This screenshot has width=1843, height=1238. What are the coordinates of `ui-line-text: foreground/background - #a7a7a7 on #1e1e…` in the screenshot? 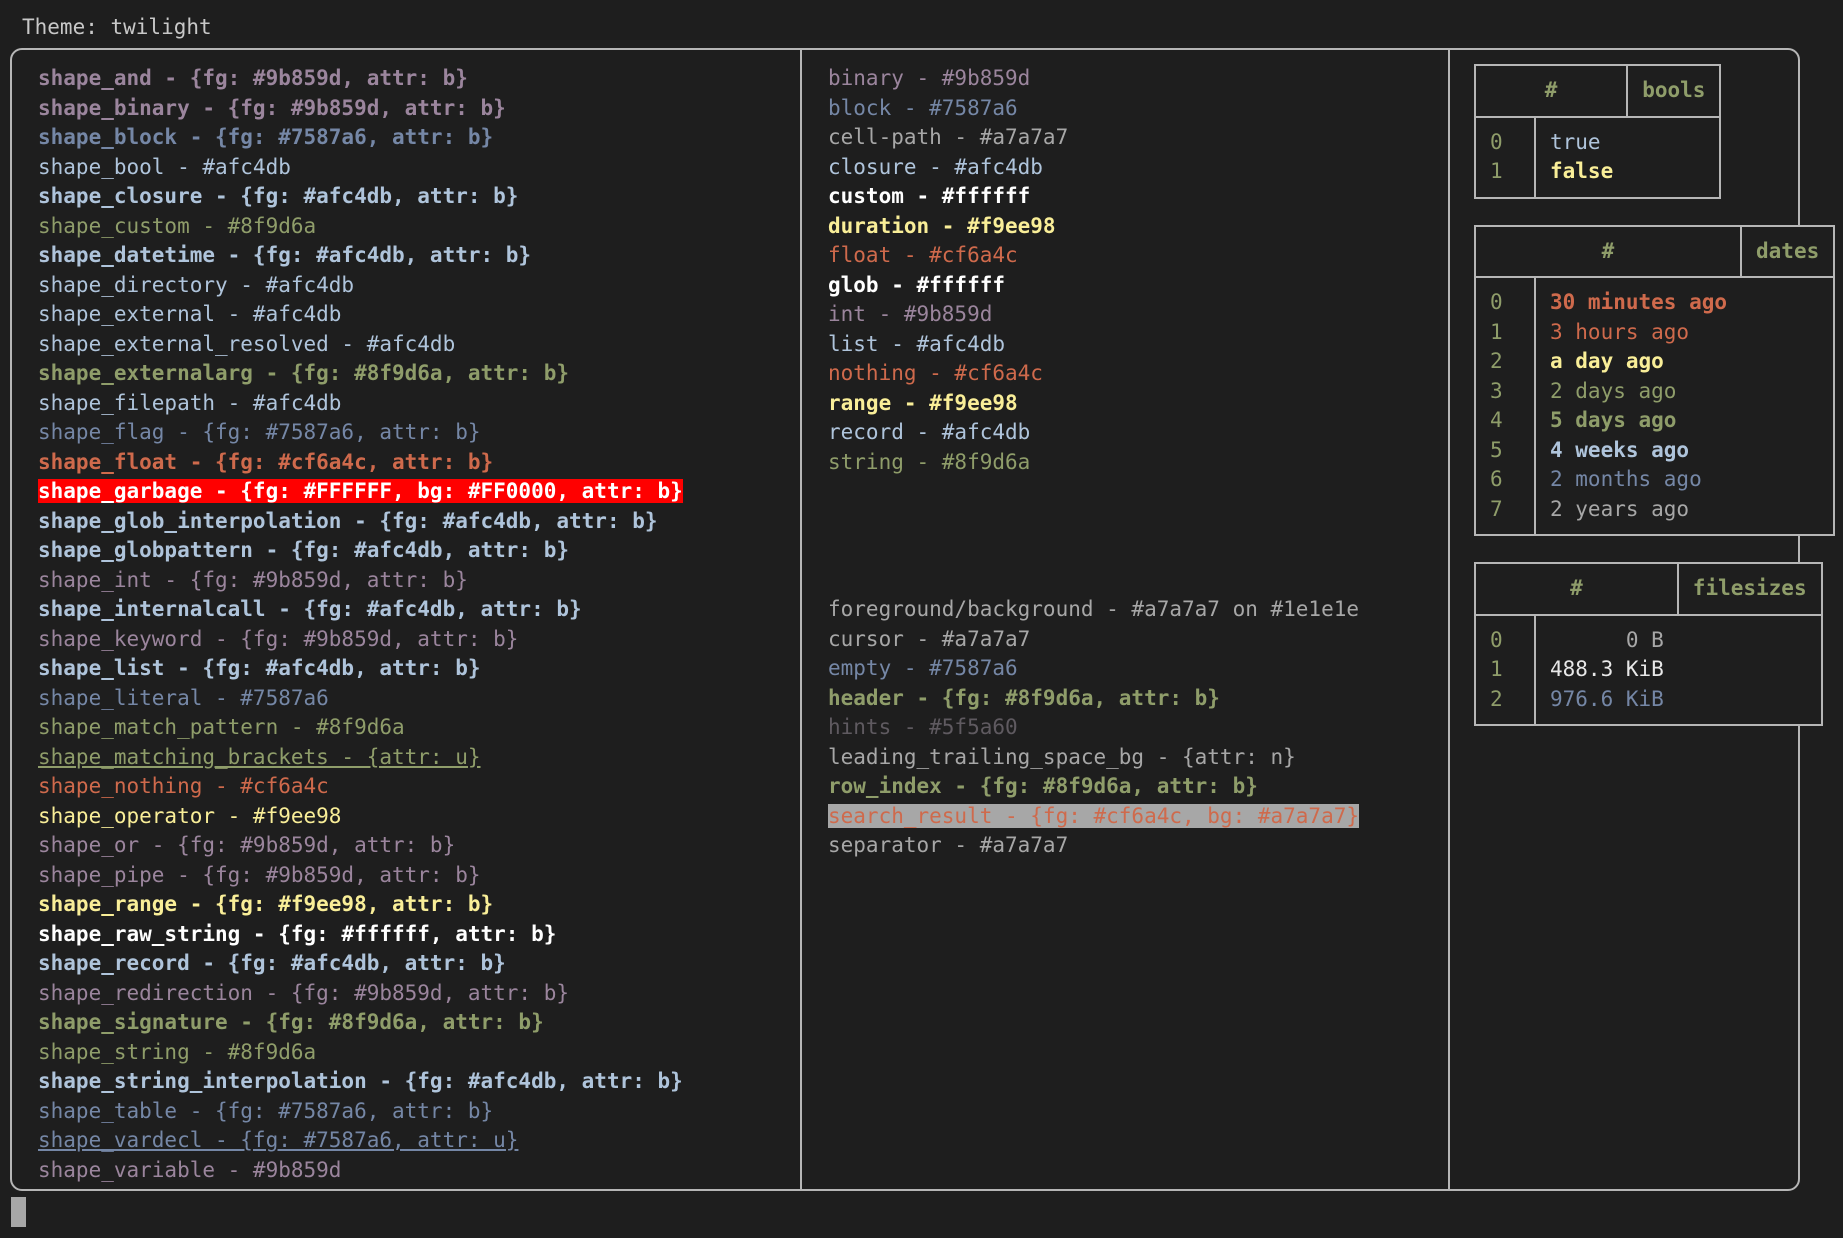 It's located at (1094, 609).